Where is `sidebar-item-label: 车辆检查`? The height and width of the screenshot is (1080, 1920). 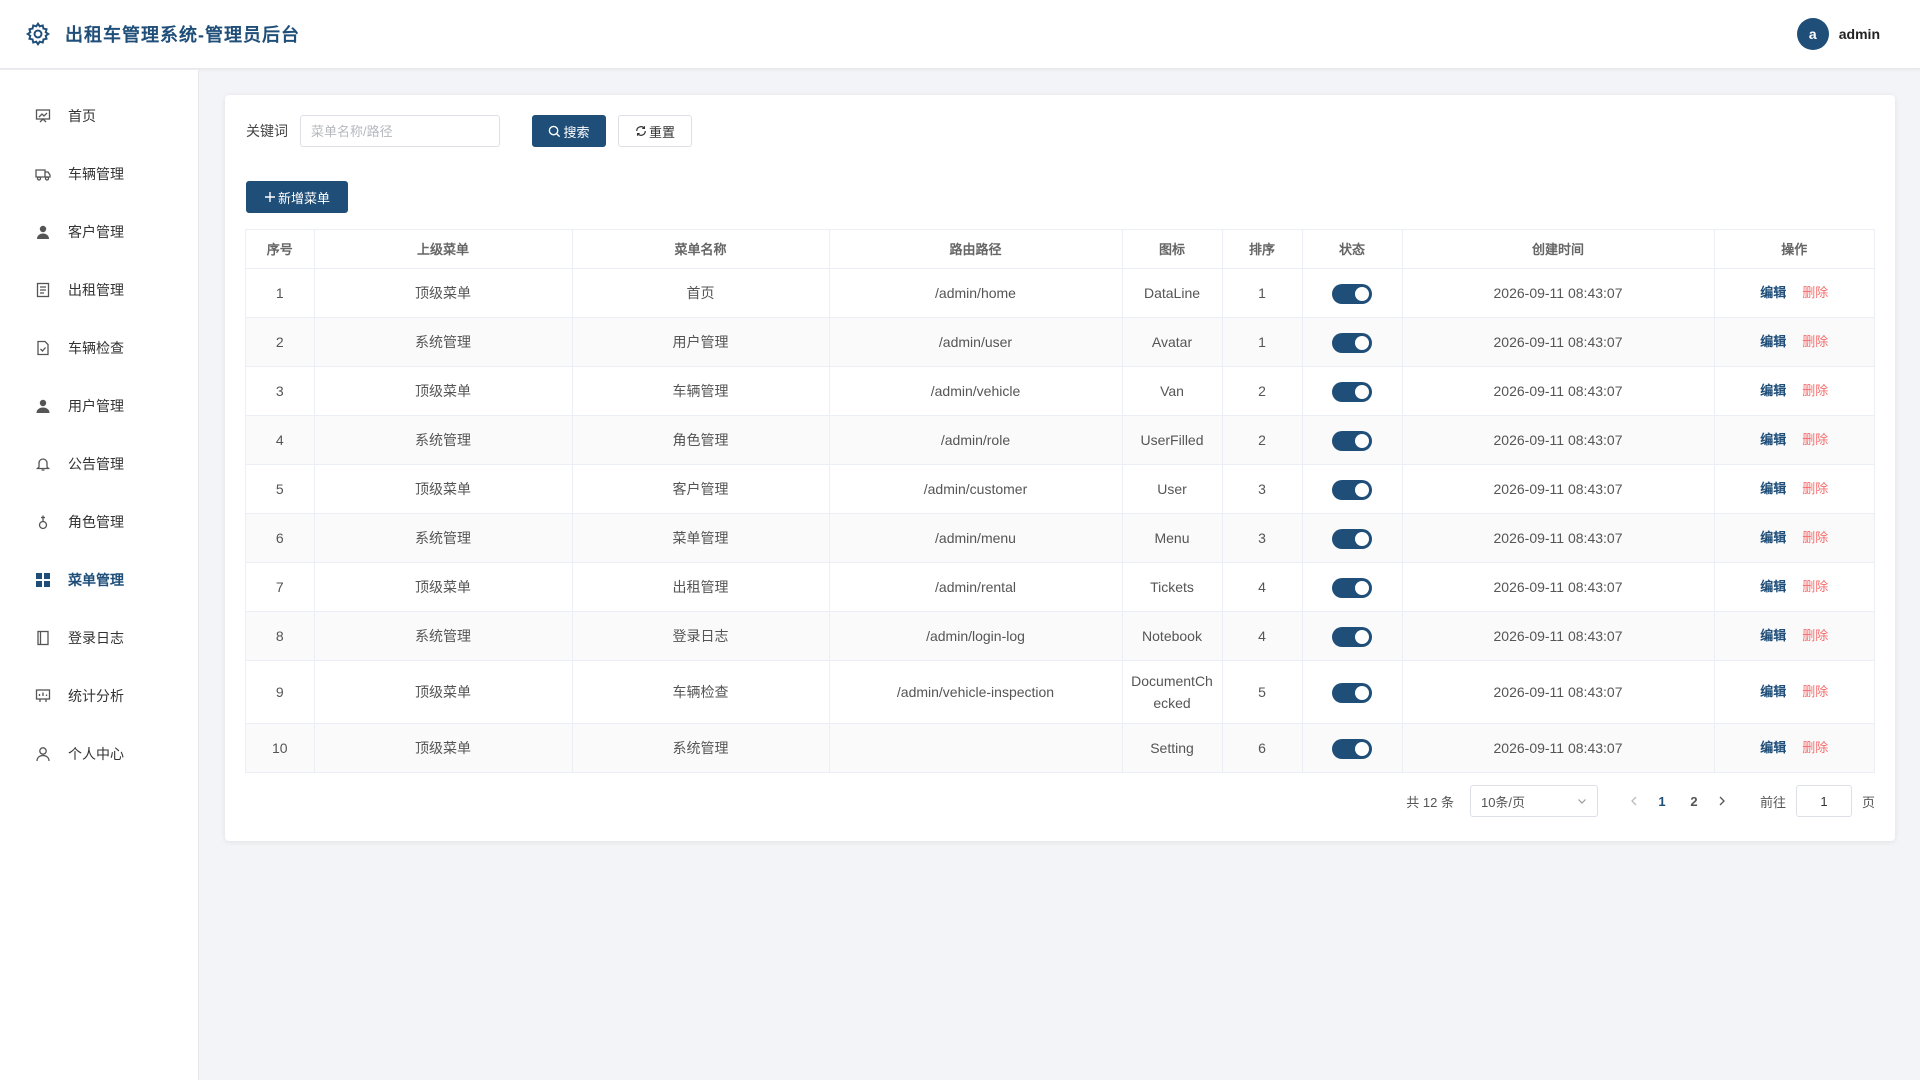
sidebar-item-label: 车辆检查 is located at coordinates (96, 348).